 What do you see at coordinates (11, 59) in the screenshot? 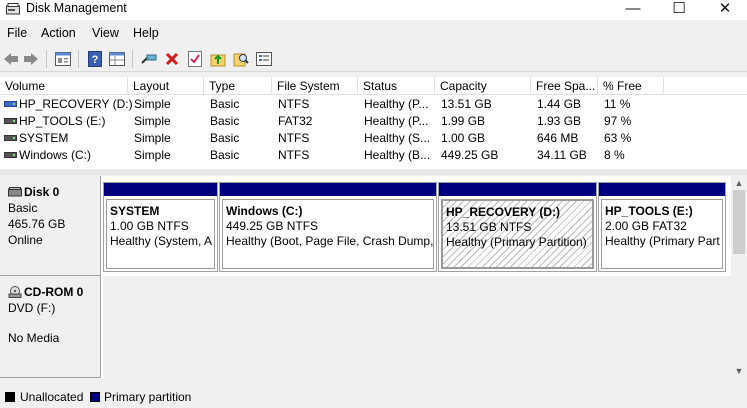
I see `back-icon` at bounding box center [11, 59].